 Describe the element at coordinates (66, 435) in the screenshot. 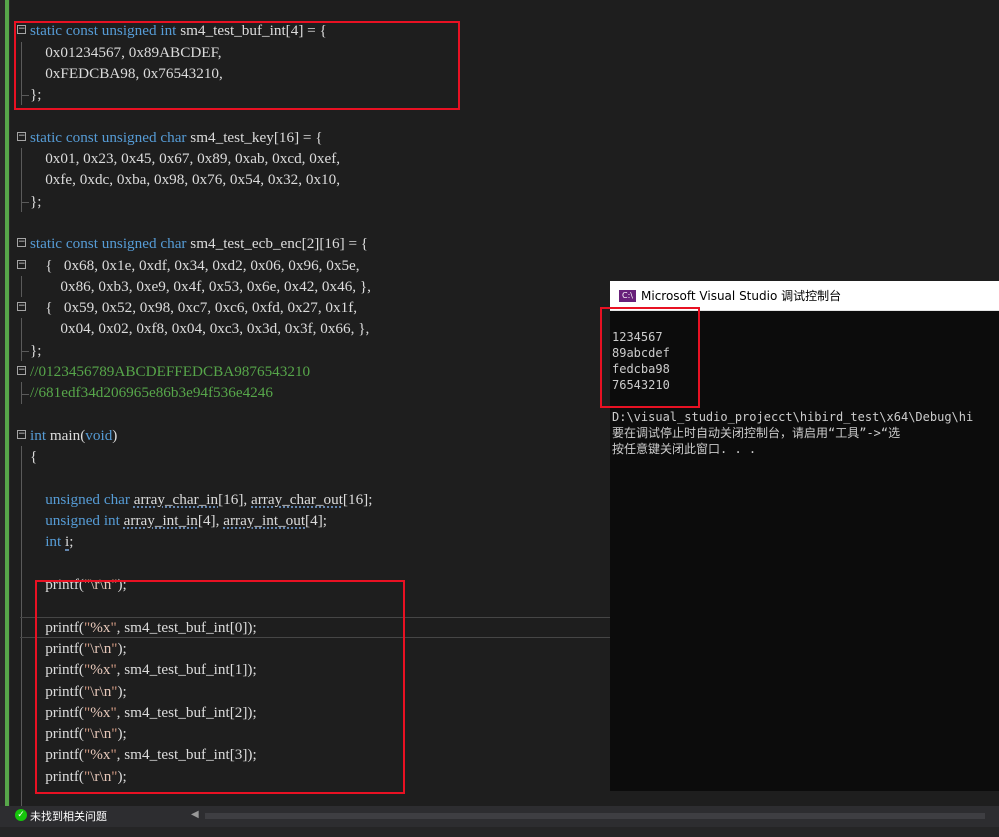

I see `code-token: main(` at that location.